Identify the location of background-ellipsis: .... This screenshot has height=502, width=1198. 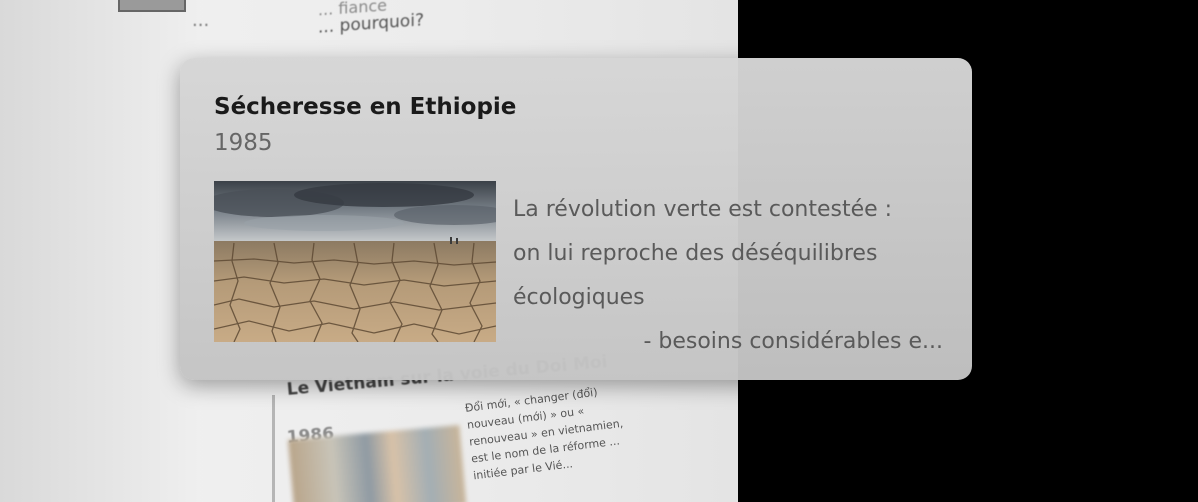
(201, 20).